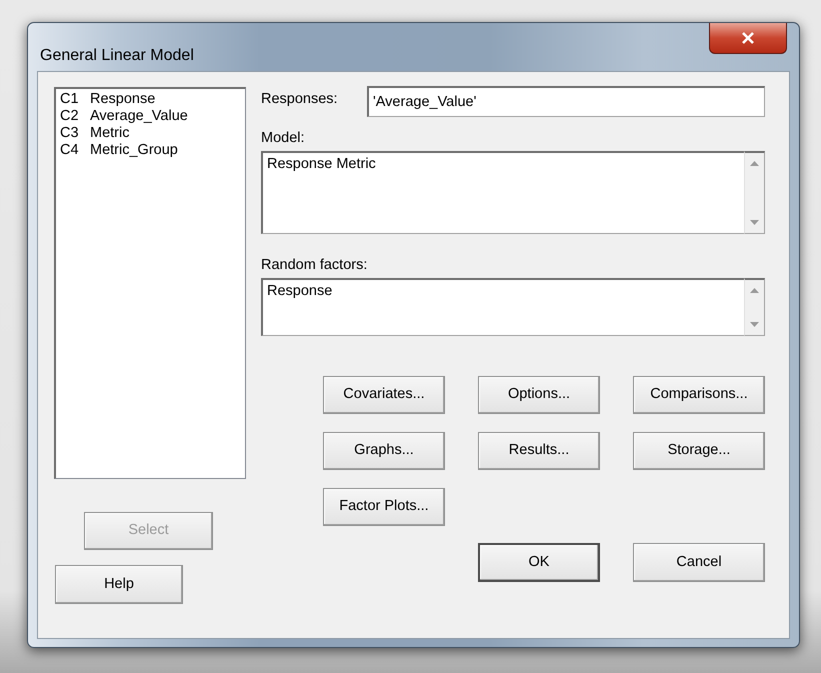 This screenshot has height=673, width=821. I want to click on window-title: General Linear Model, so click(117, 56).